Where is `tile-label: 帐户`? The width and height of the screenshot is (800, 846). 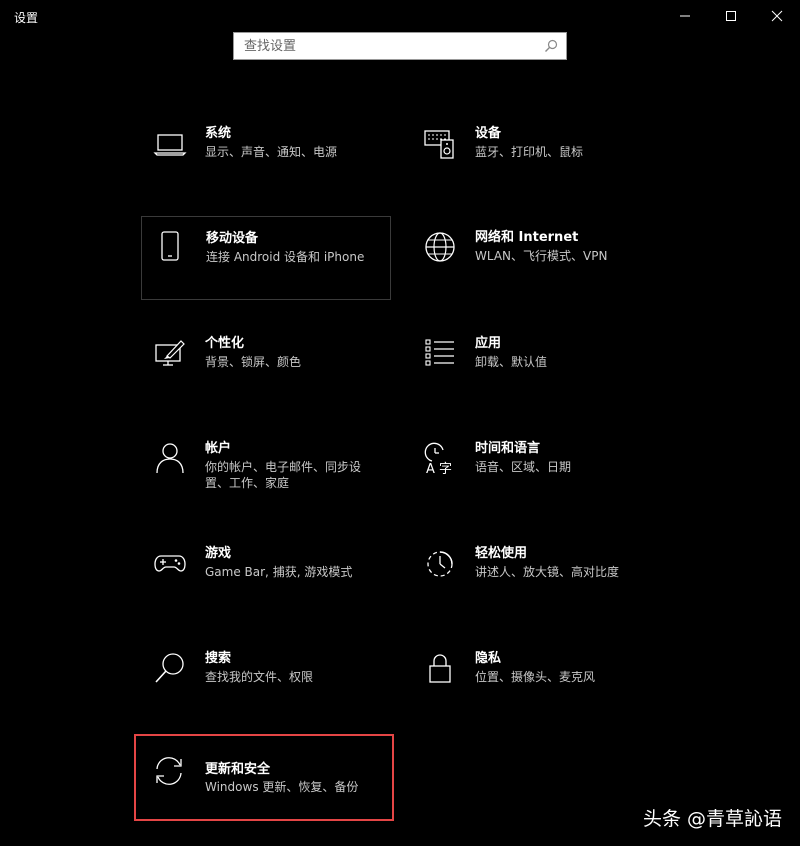
tile-label: 帐户 is located at coordinates (218, 448).